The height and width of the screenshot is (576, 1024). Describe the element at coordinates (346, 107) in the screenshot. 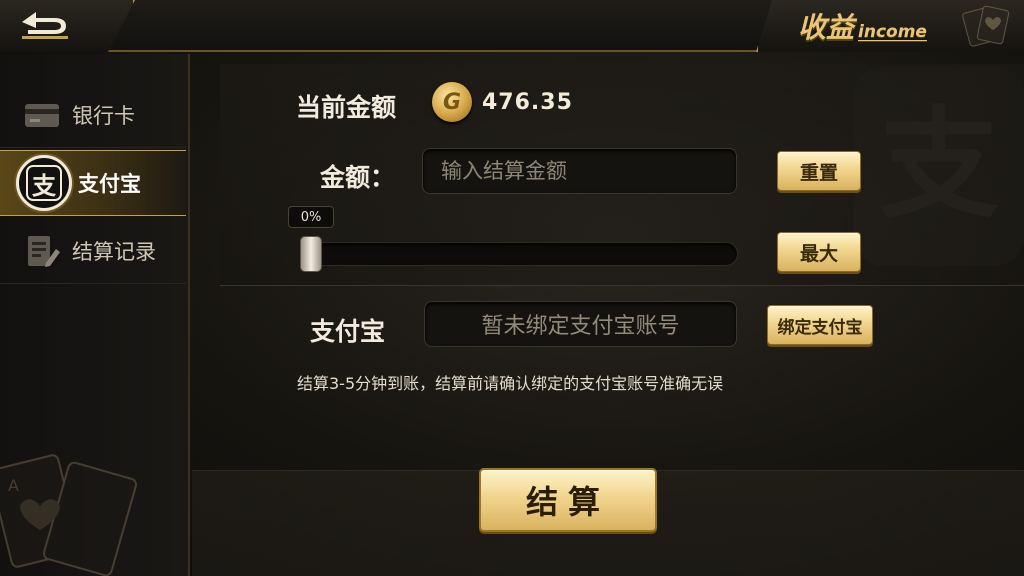

I see `balance-label: 当前金额` at that location.